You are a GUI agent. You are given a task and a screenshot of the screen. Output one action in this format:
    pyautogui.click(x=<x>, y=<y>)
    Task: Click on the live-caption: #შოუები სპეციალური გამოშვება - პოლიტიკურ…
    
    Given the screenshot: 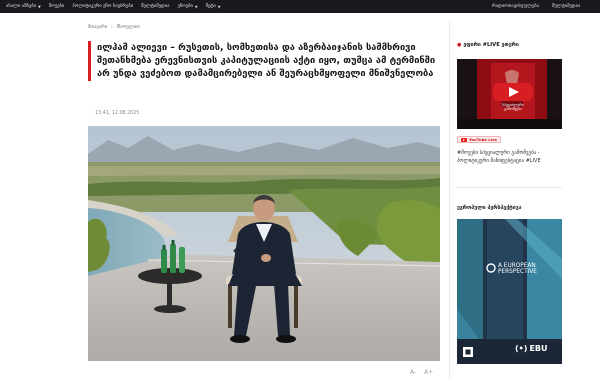 What is the action you would take?
    pyautogui.click(x=509, y=157)
    